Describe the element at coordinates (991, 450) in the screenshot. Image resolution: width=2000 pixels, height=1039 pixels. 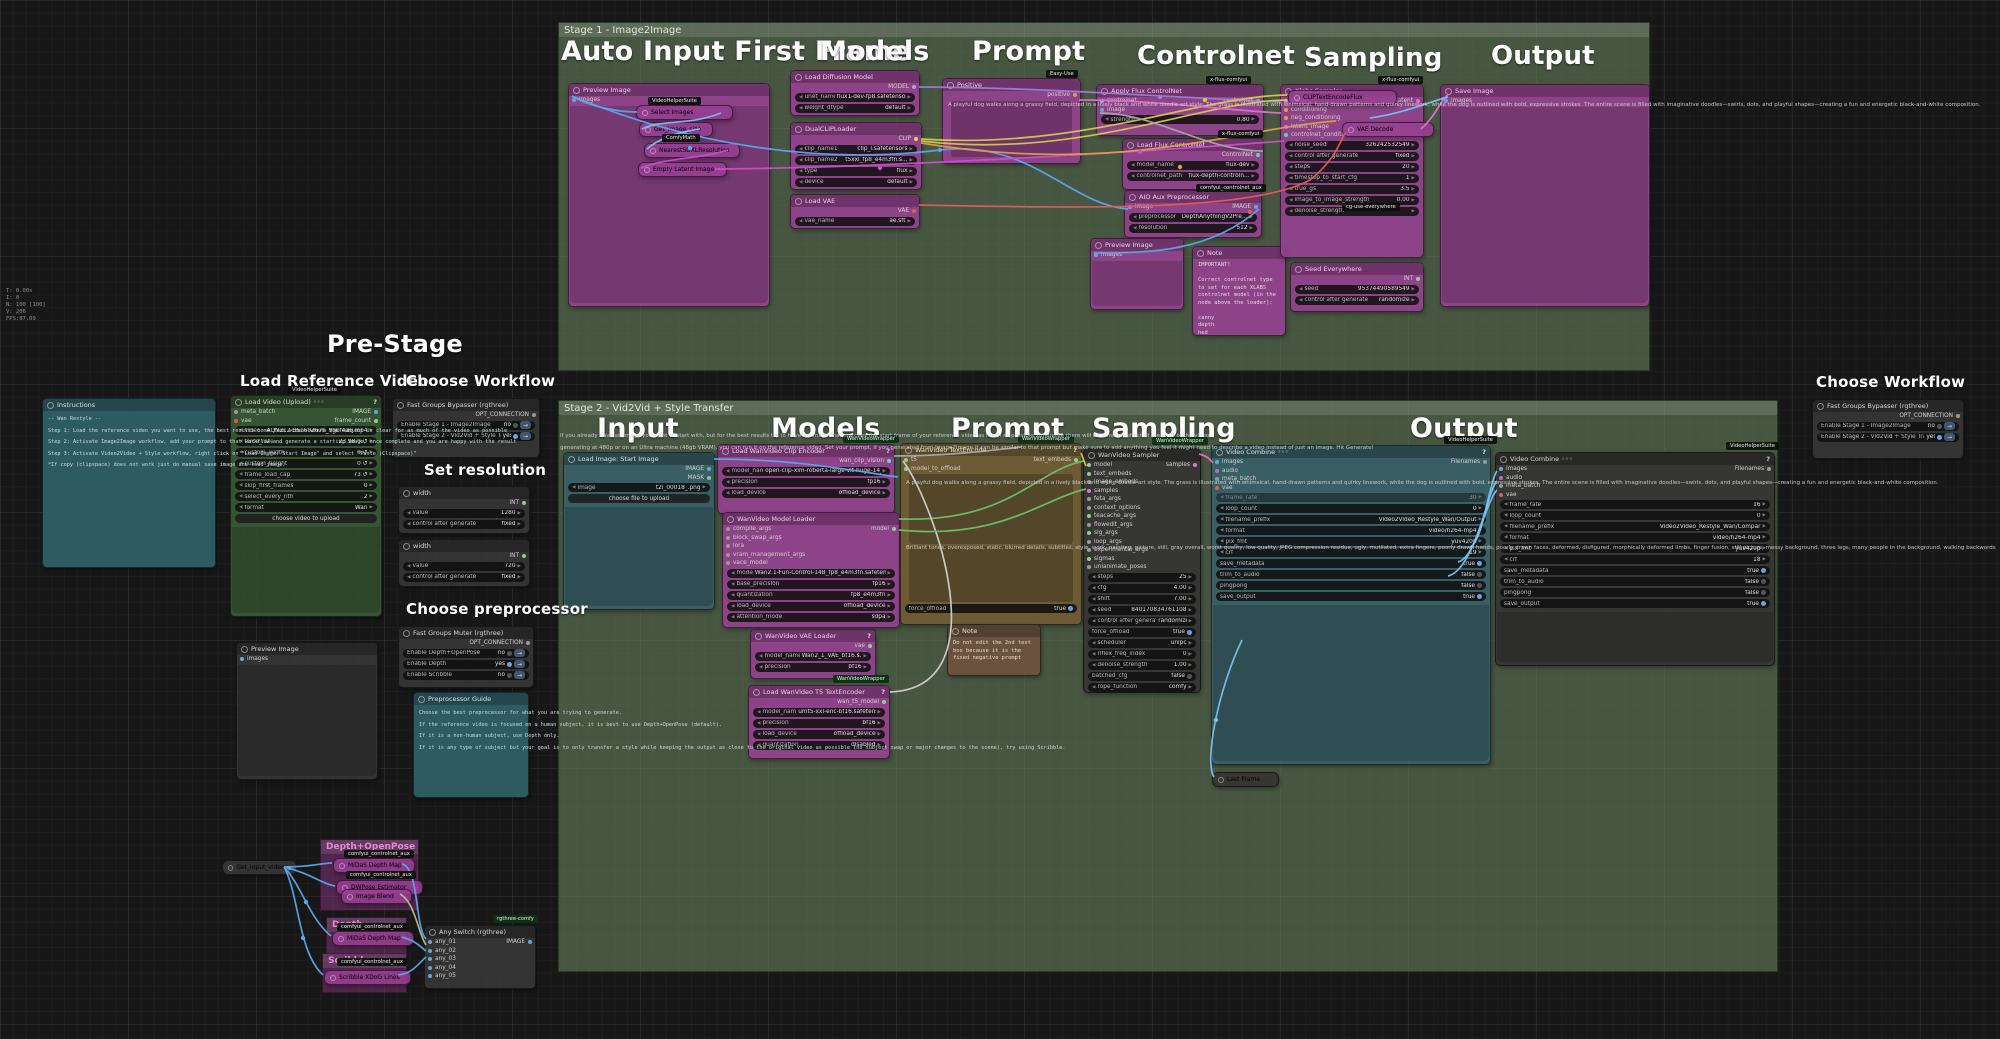
I see `node-titlebar: WanVideo TextEncode?` at that location.